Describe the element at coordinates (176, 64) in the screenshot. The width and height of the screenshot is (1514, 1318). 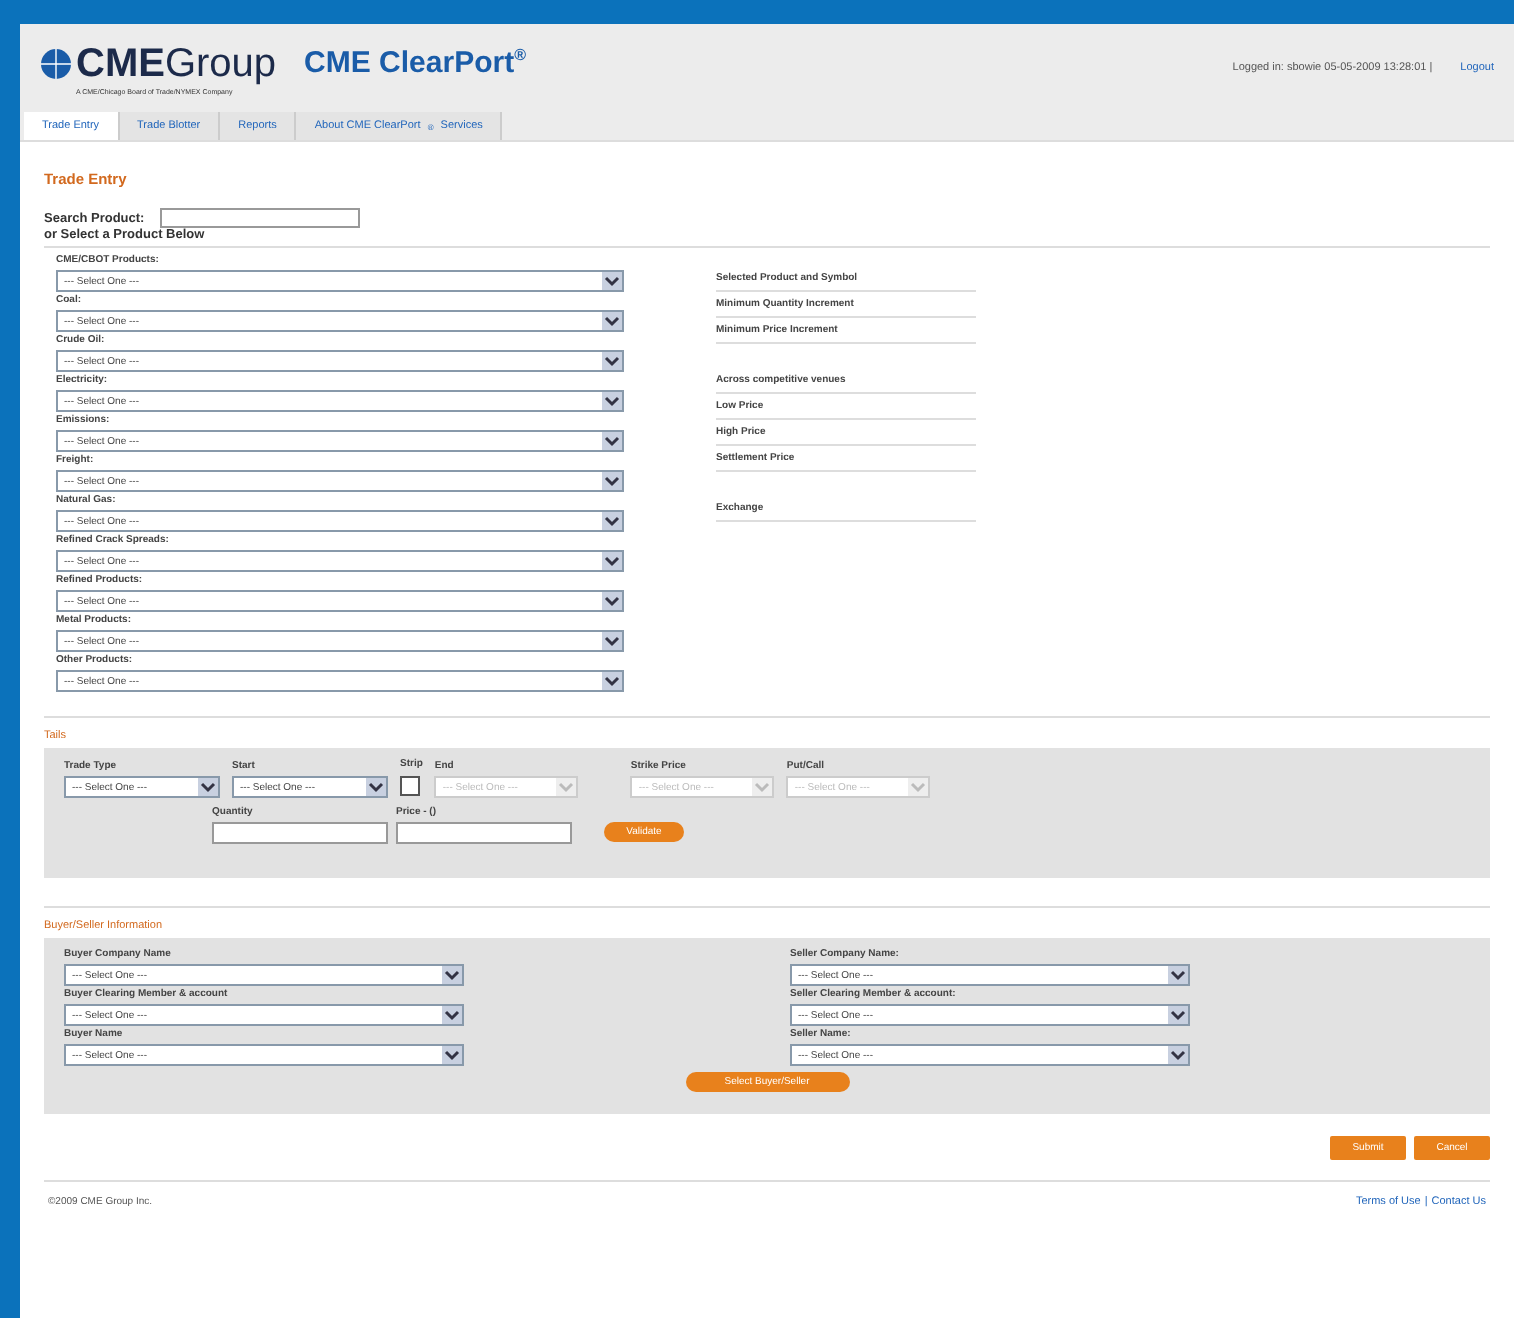
I see `logo-text: CMEGroup` at that location.